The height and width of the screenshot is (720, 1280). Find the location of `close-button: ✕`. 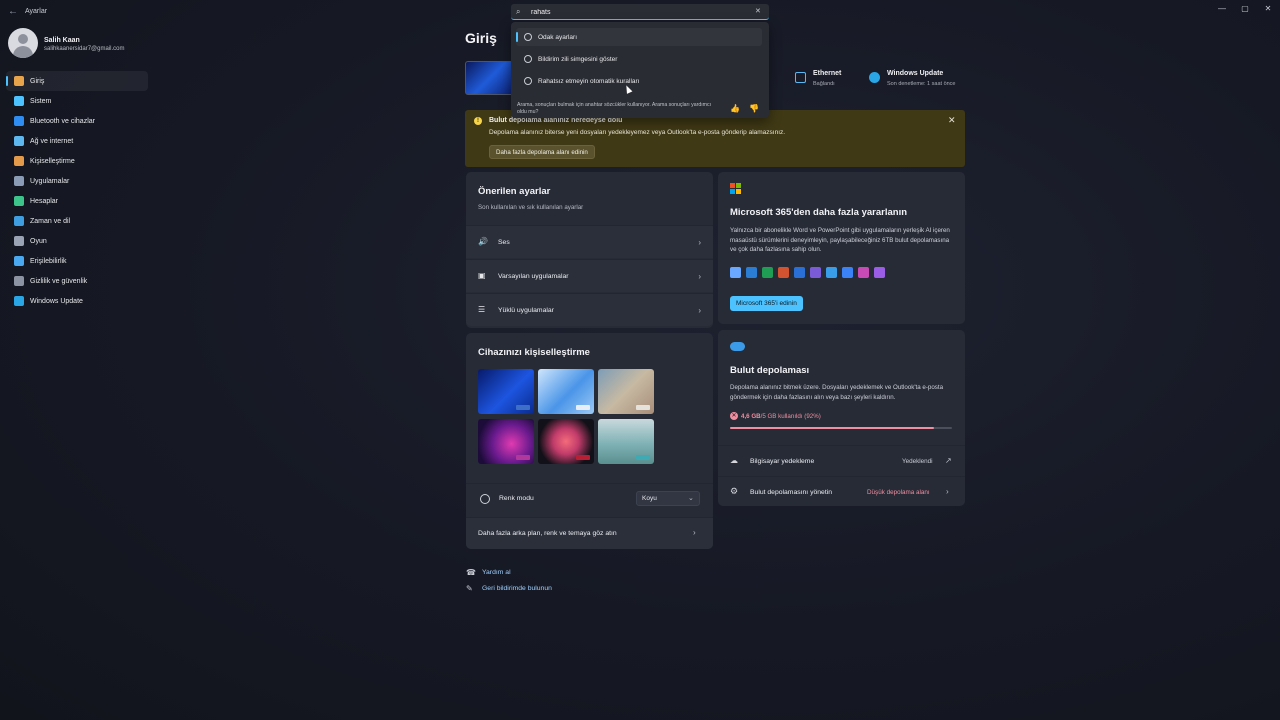

close-button: ✕ is located at coordinates (1268, 9).